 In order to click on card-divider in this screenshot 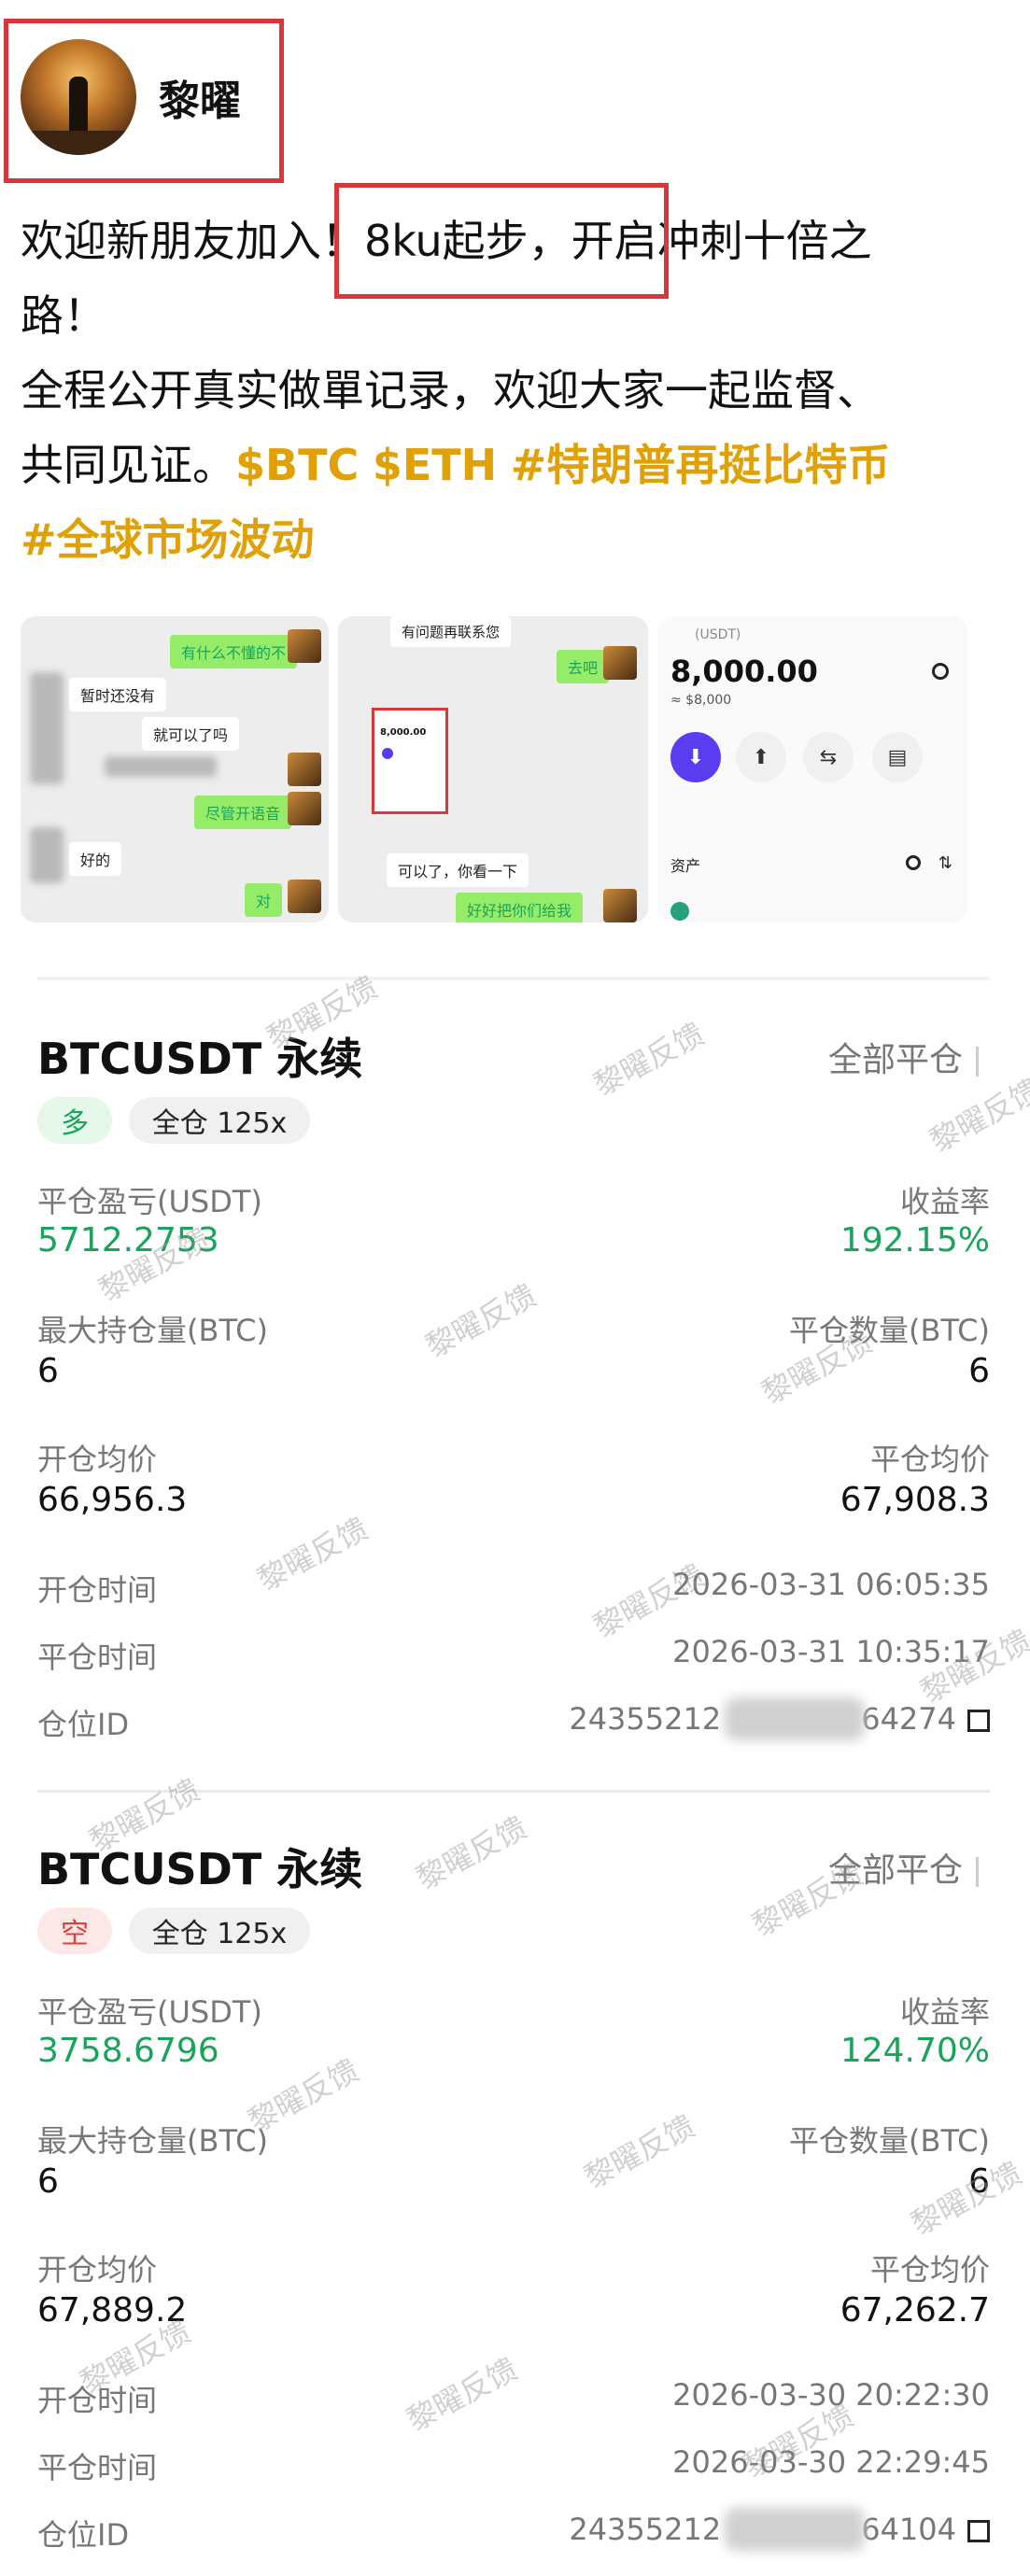, I will do `click(513, 1791)`.